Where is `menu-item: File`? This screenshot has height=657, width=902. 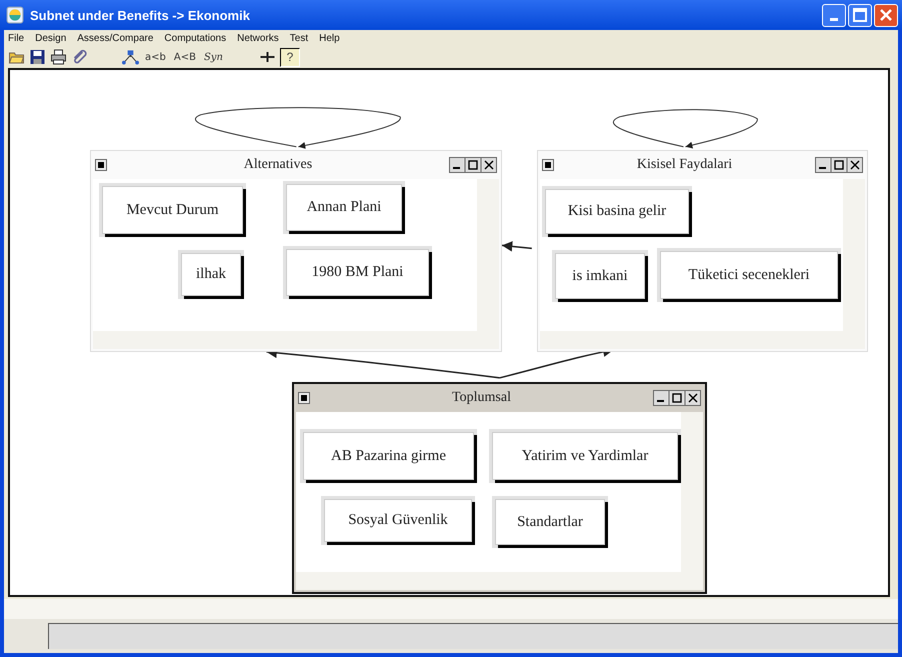
menu-item: File is located at coordinates (16, 38).